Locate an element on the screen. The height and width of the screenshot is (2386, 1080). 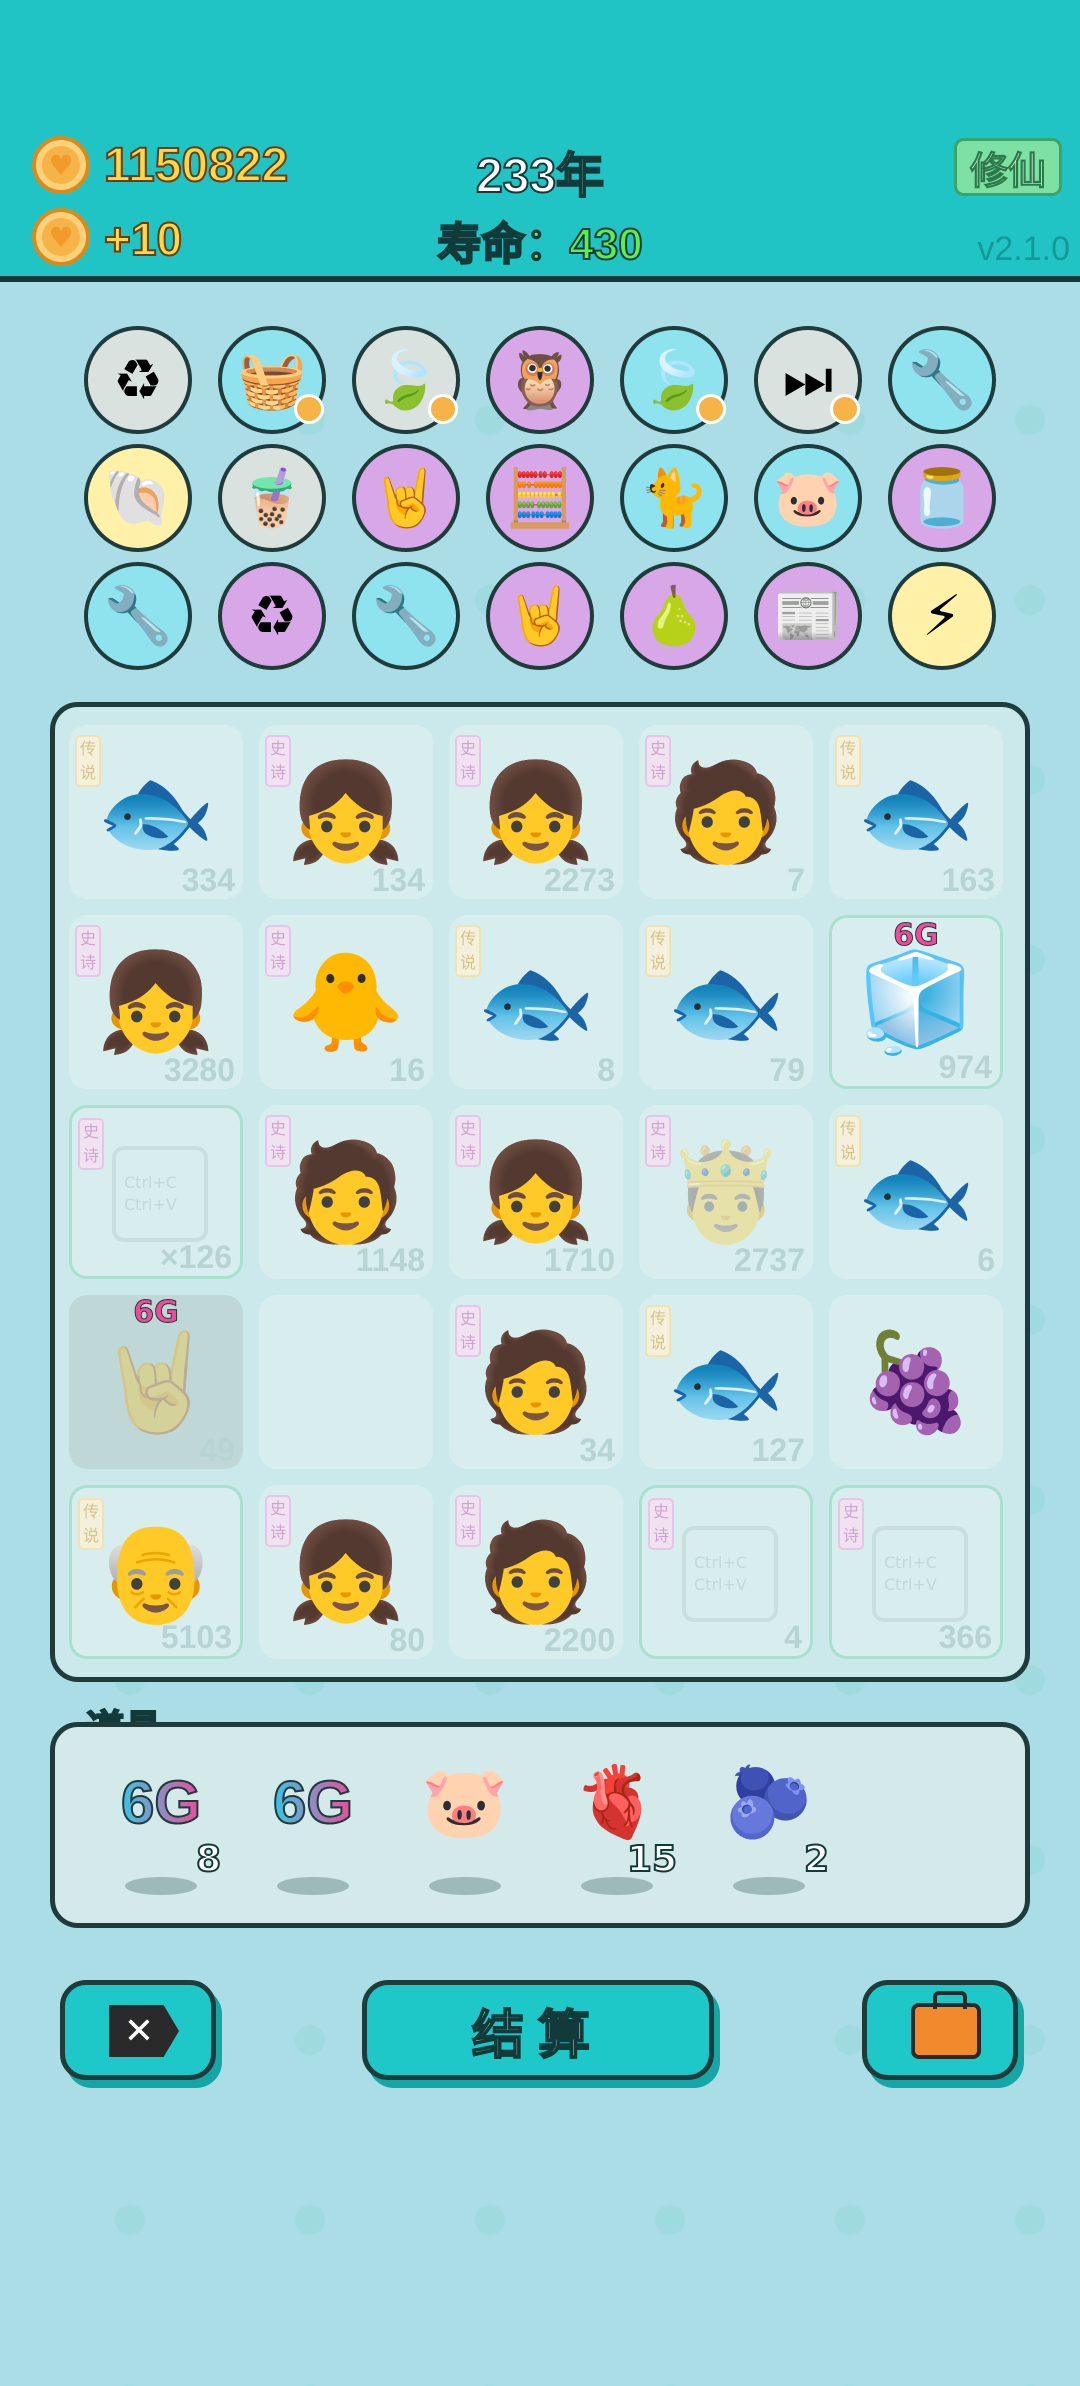
item-slot: 6G 8 is located at coordinates (161, 1827).